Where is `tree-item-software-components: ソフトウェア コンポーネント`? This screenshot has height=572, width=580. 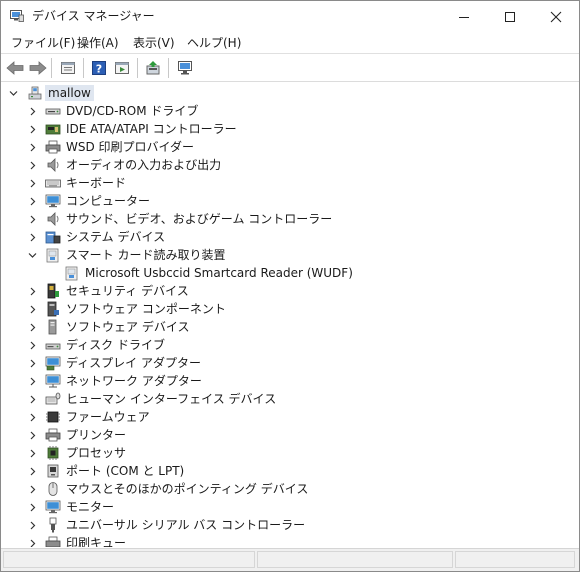
tree-item-software-components: ソフトウェア コンポーネント is located at coordinates (290, 309).